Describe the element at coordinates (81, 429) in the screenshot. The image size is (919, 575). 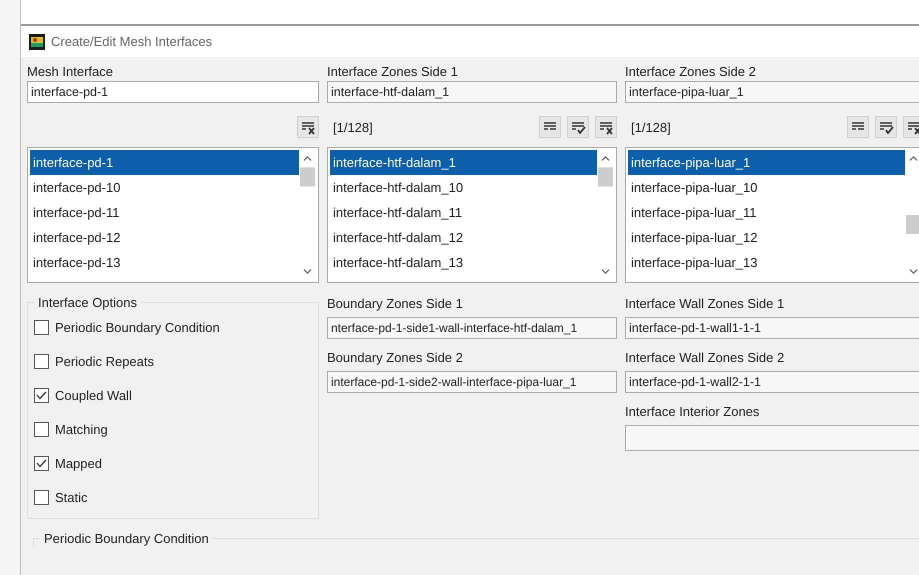
I see `checkbox-label: Matching` at that location.